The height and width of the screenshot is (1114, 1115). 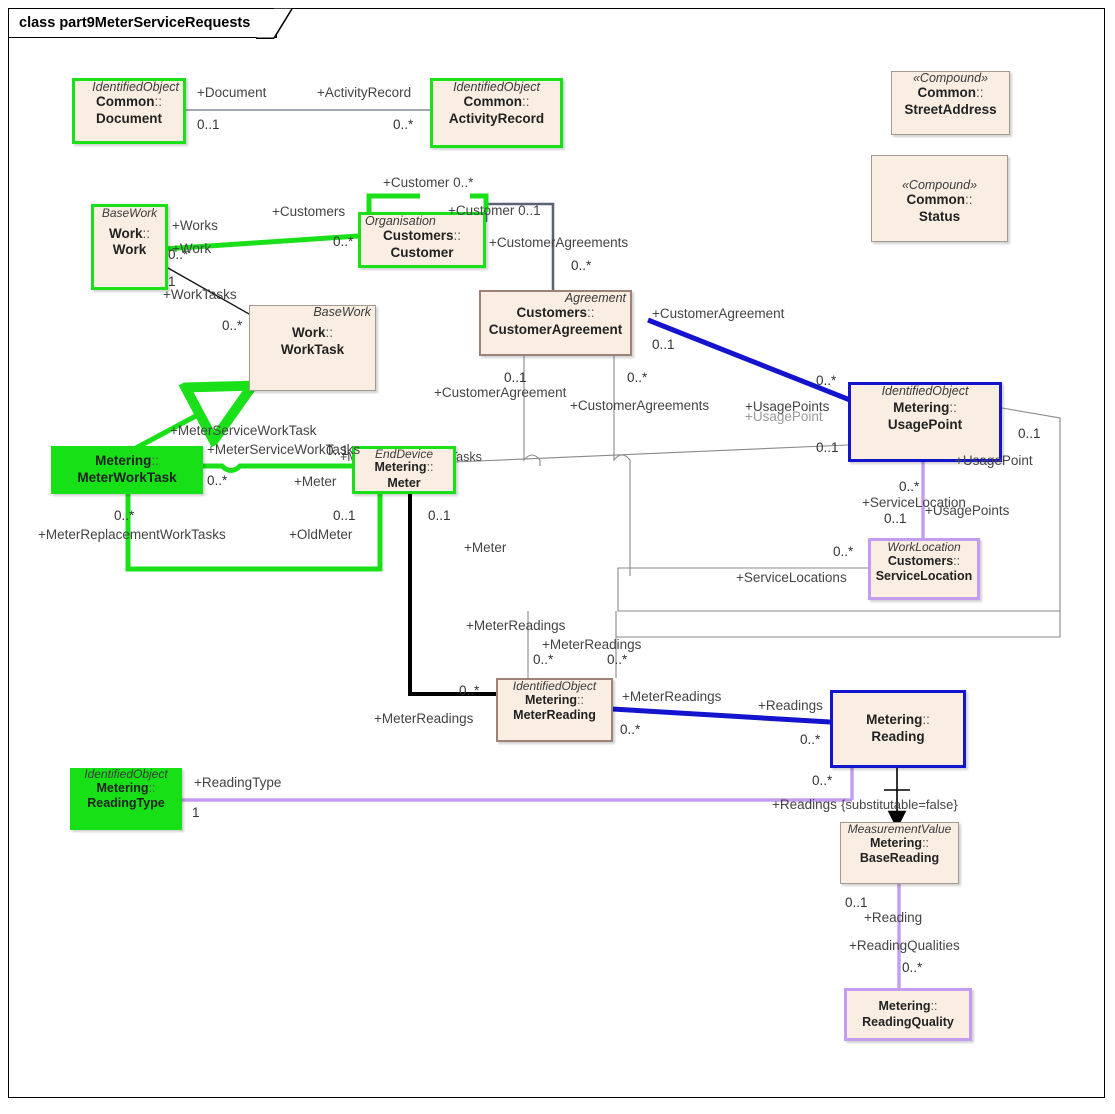 I want to click on node-classname: BaseReading, so click(x=899, y=858).